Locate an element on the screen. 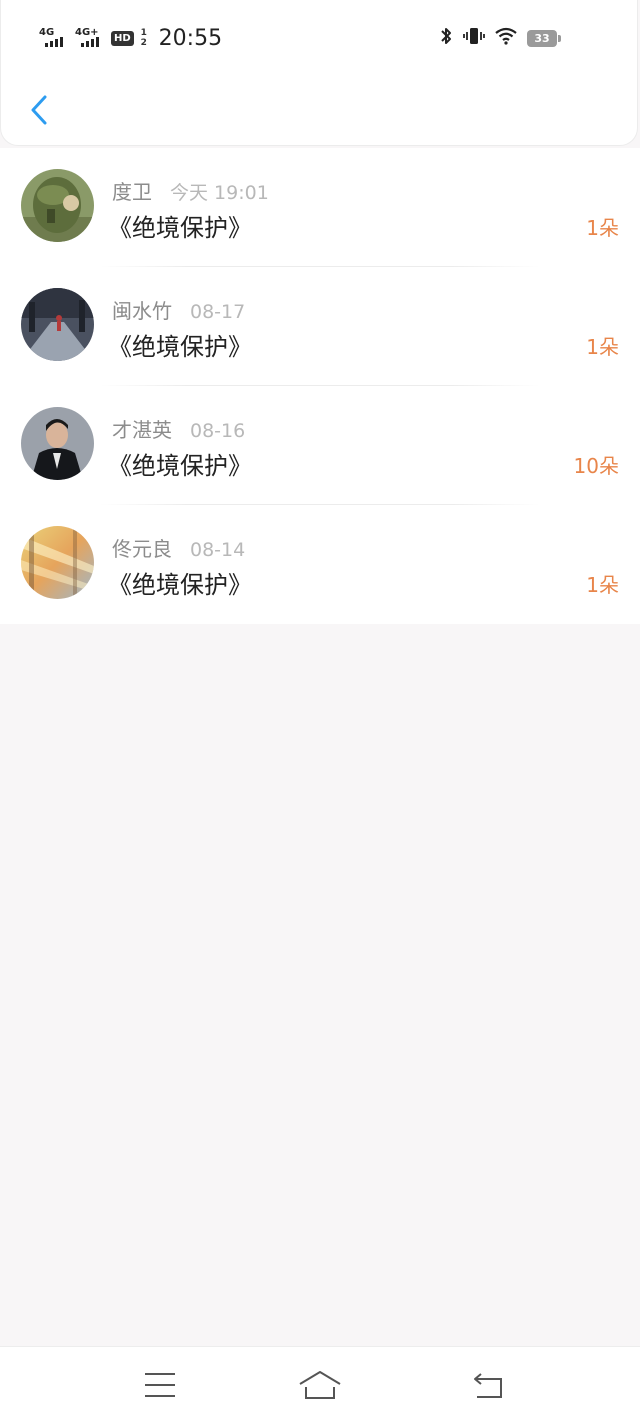 This screenshot has height=1423, width=640. user-name: 闽水竹 is located at coordinates (142, 311).